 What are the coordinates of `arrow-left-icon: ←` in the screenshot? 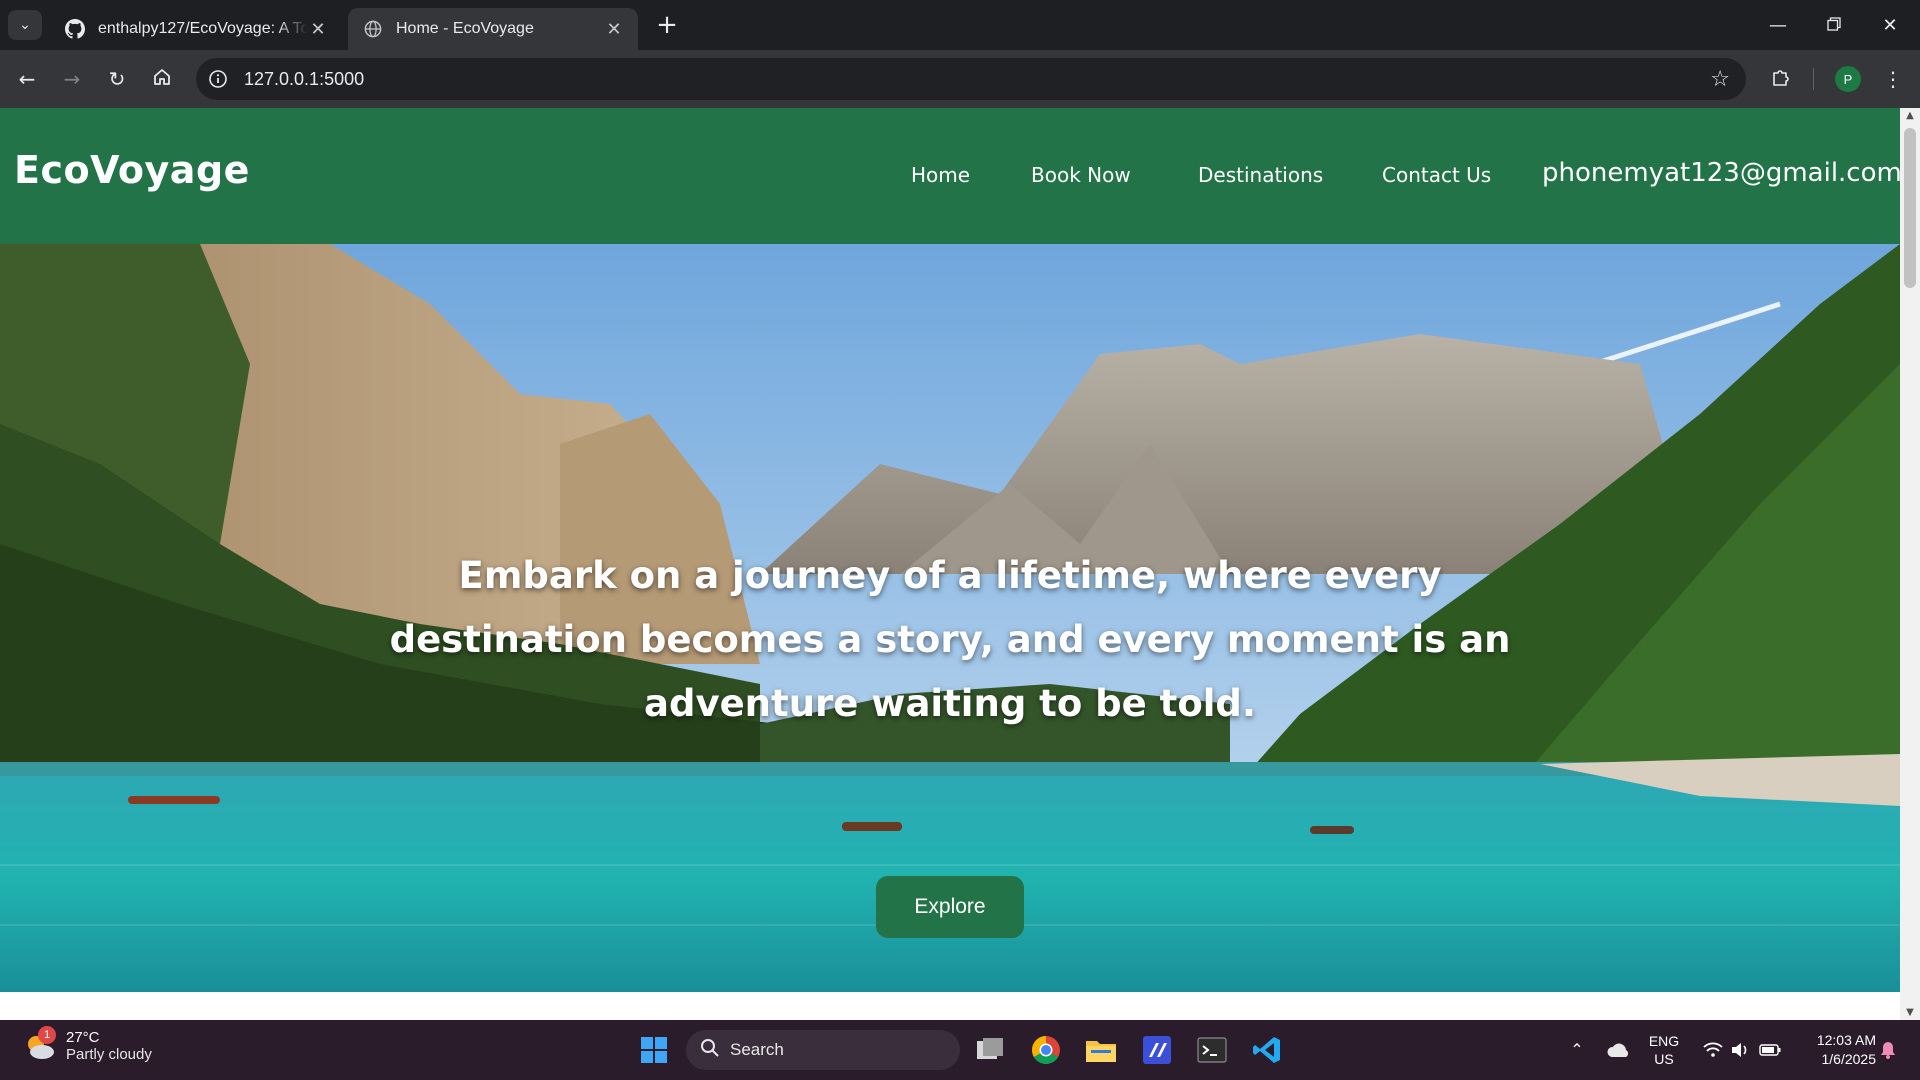 It's located at (27, 79).